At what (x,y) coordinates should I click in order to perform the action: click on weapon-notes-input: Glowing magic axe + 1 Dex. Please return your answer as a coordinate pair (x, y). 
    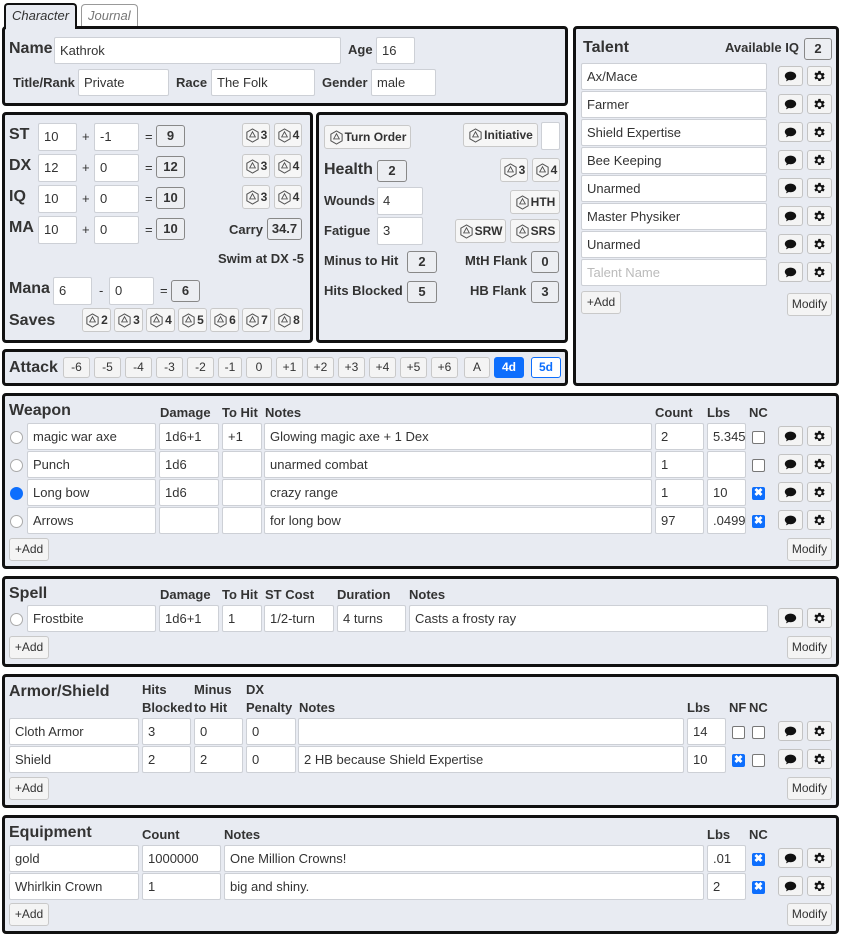
    Looking at the image, I should click on (458, 436).